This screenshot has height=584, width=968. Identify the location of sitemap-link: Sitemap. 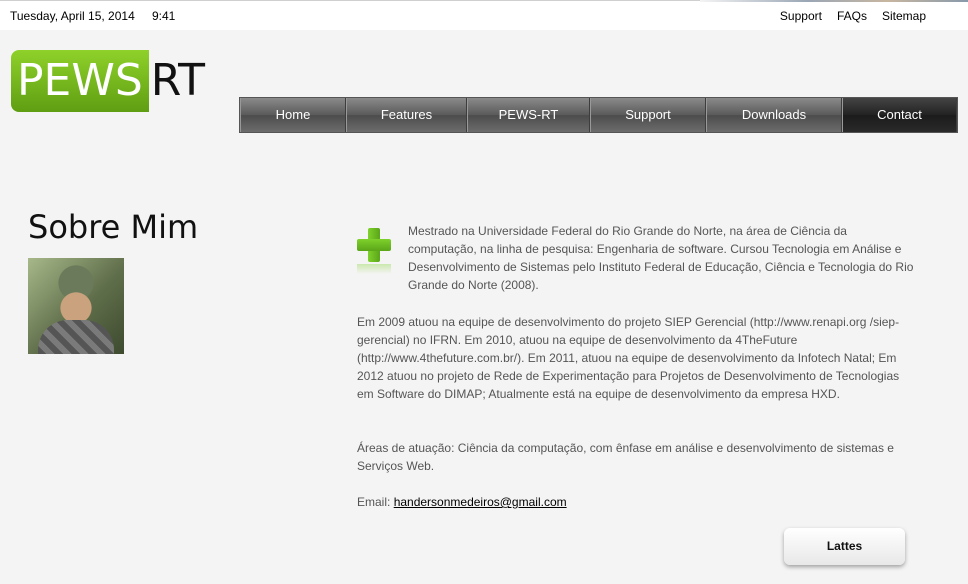
(904, 16).